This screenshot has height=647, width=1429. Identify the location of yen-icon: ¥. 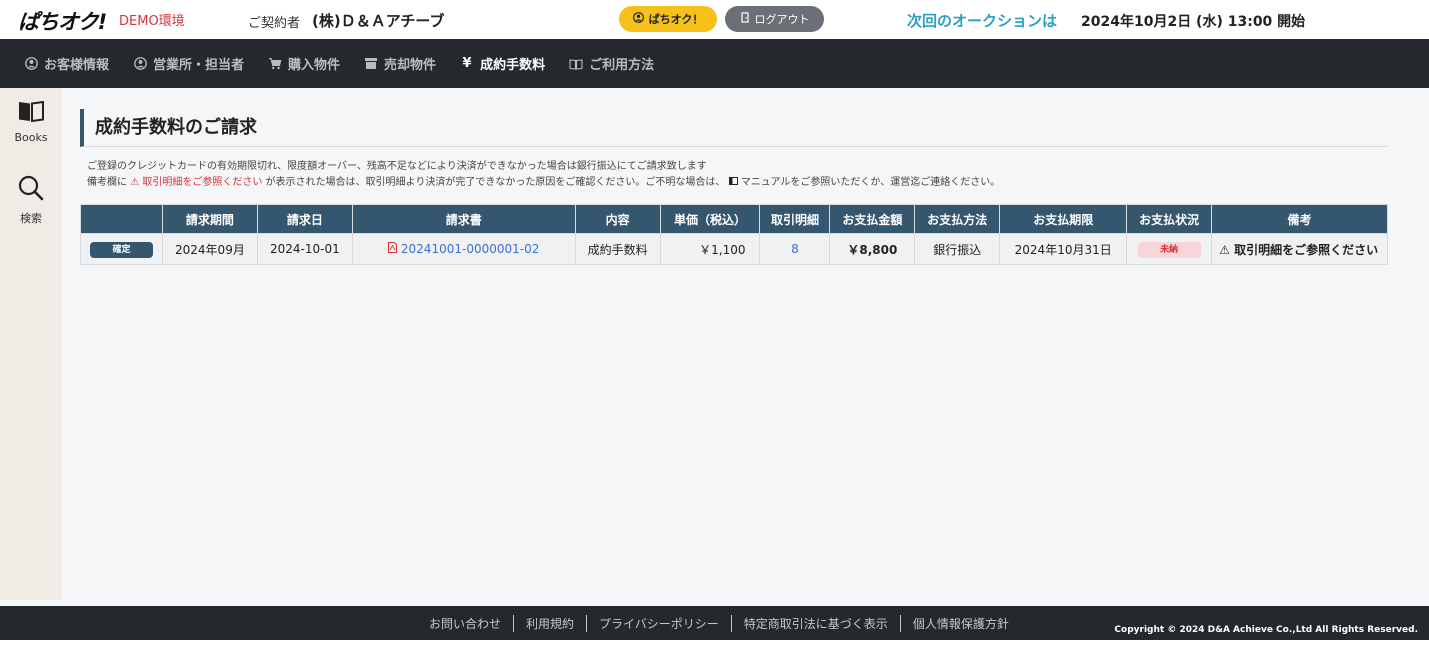
(467, 63).